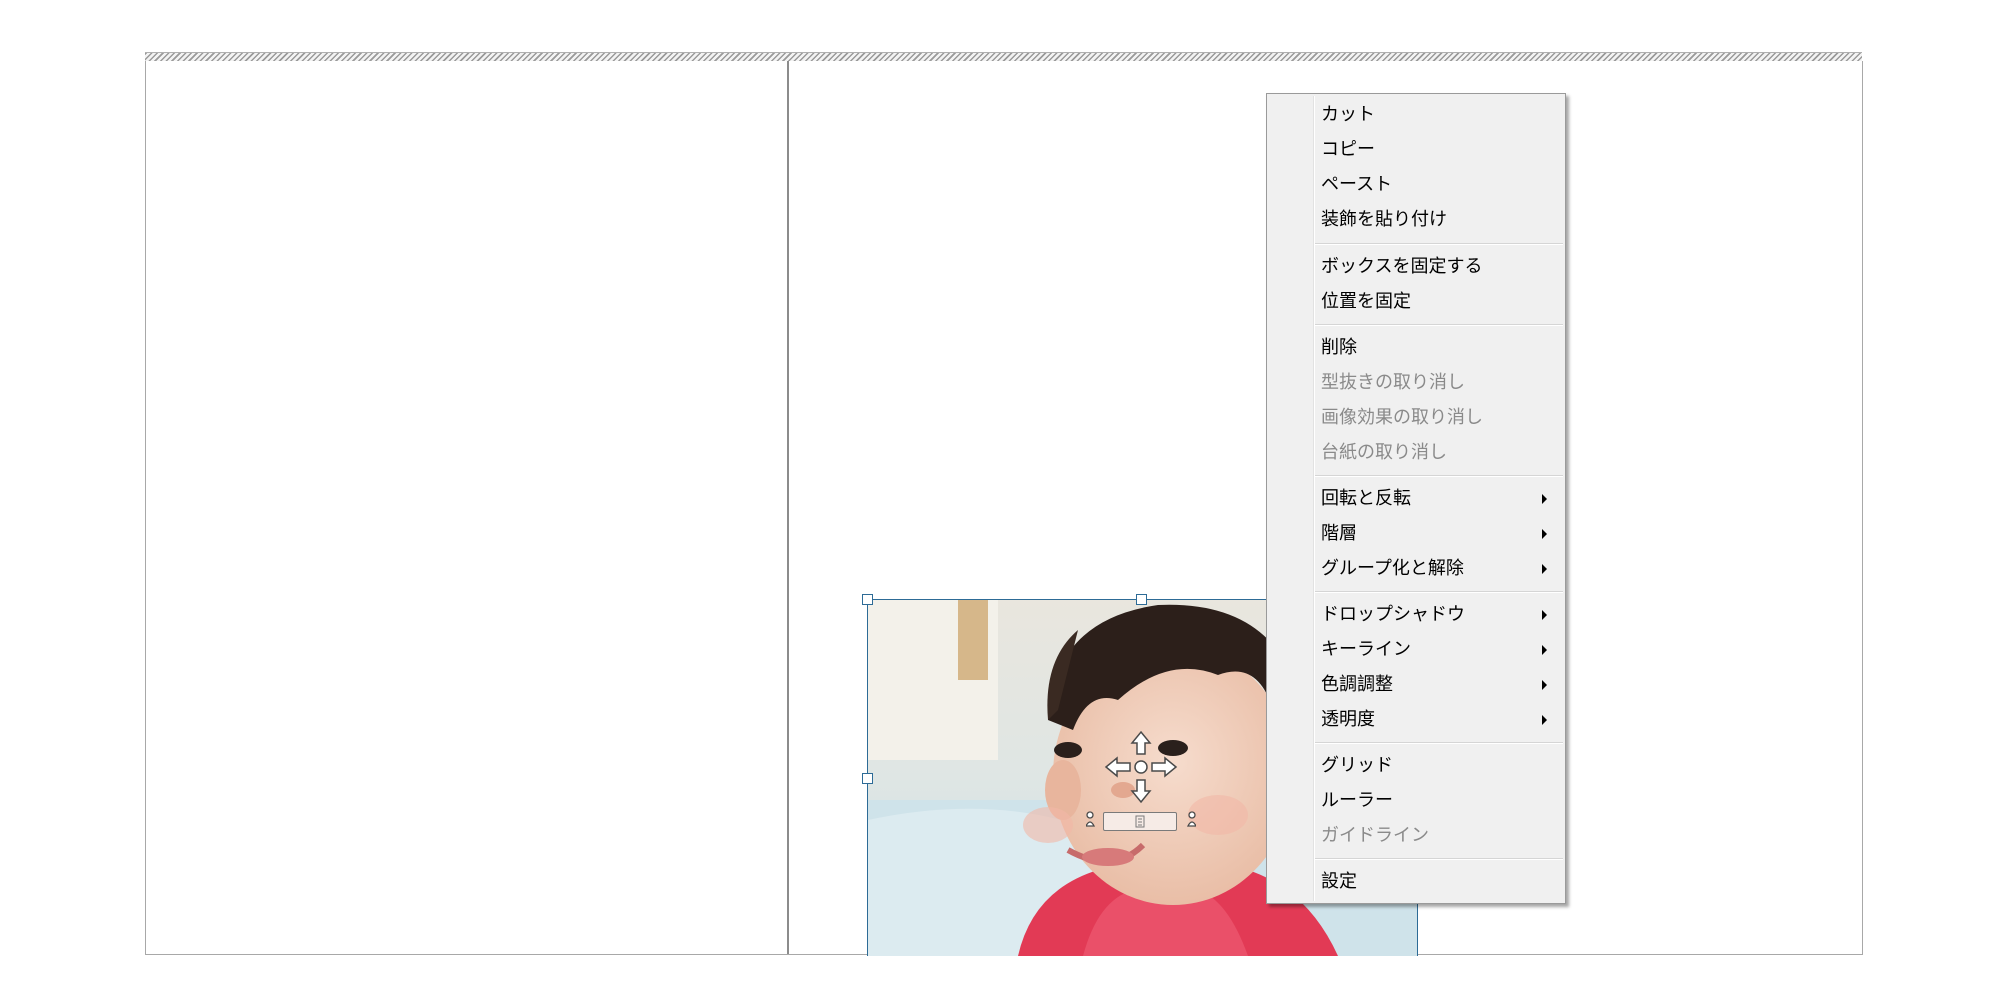 The image size is (2001, 1001). I want to click on menu-item-paste: ペースト, so click(1443, 185).